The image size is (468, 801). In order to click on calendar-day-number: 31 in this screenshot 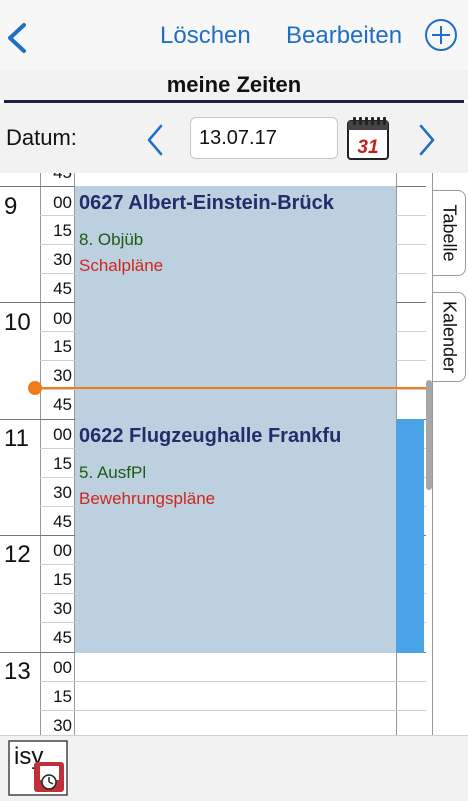, I will do `click(367, 147)`.